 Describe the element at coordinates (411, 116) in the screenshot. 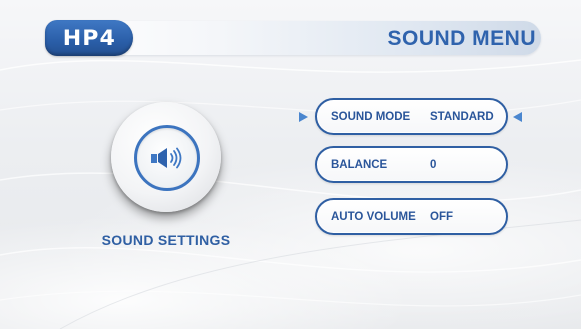

I see `menu-item-sound-mode: SOUND MODE STANDARD` at that location.